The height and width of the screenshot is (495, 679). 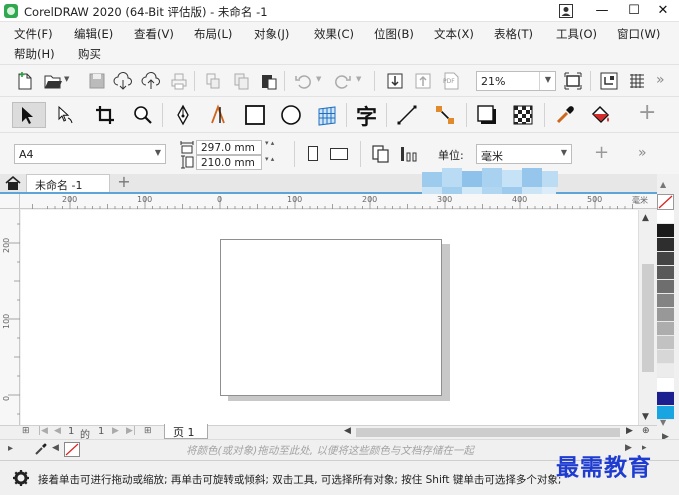 I want to click on menu-effects: 效果(C), so click(x=334, y=34).